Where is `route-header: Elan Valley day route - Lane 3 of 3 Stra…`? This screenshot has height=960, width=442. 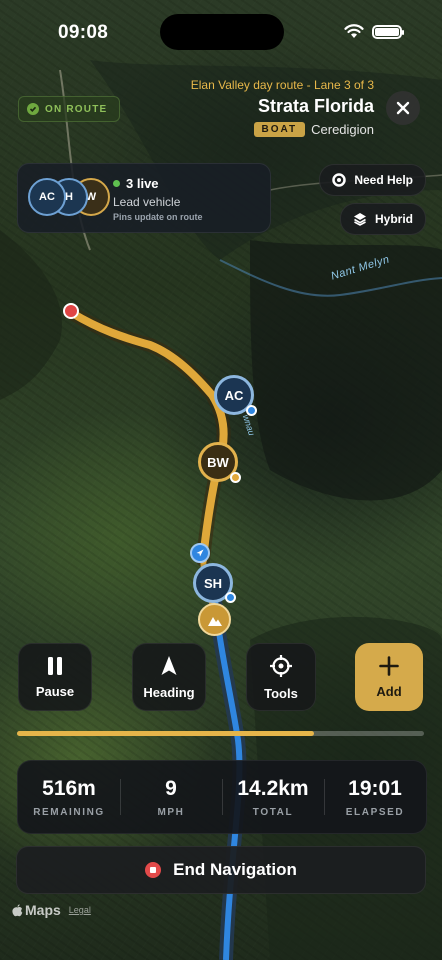
route-header: Elan Valley day route - Lane 3 of 3 Stra… is located at coordinates (282, 107).